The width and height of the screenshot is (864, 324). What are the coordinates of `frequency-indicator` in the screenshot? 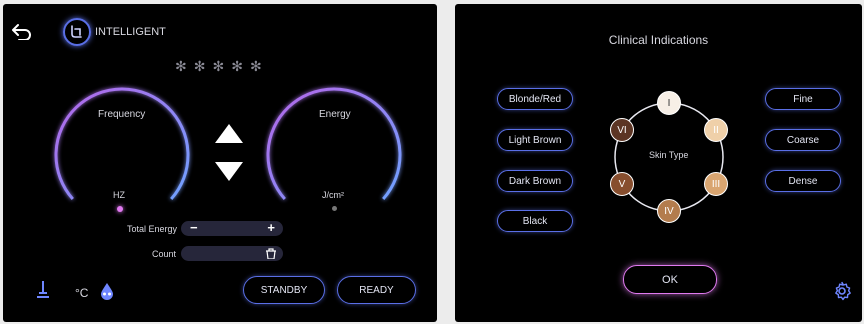 It's located at (120, 209).